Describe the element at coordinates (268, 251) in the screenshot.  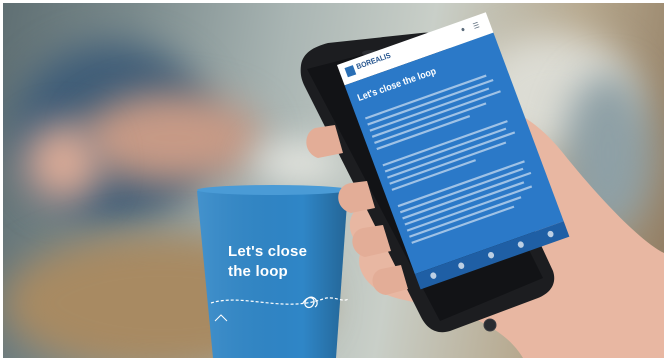
I see `cup-slogan-line1: Let's close` at that location.